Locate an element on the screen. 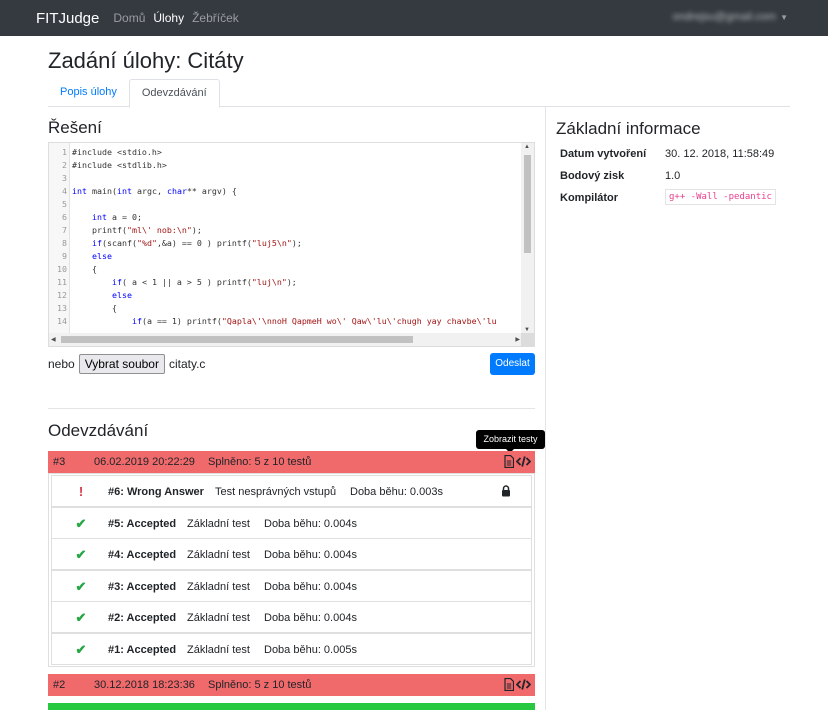  scrollbar-corner is located at coordinates (527, 339).